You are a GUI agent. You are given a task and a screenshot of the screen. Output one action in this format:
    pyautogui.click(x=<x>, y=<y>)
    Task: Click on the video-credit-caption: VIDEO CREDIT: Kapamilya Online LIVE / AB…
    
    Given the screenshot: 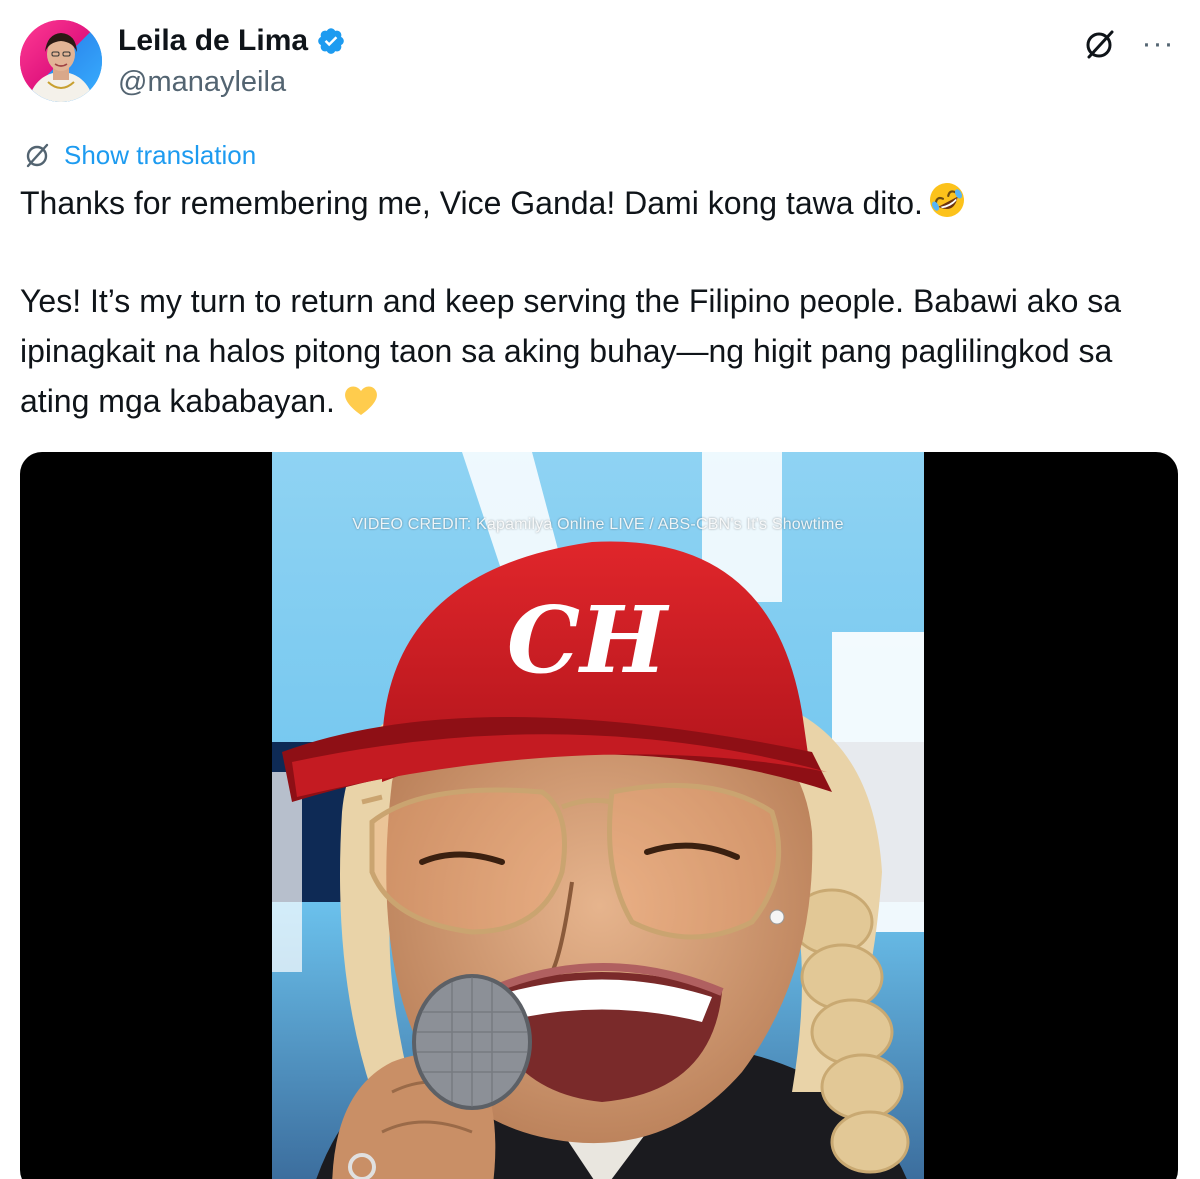 What is the action you would take?
    pyautogui.click(x=598, y=524)
    